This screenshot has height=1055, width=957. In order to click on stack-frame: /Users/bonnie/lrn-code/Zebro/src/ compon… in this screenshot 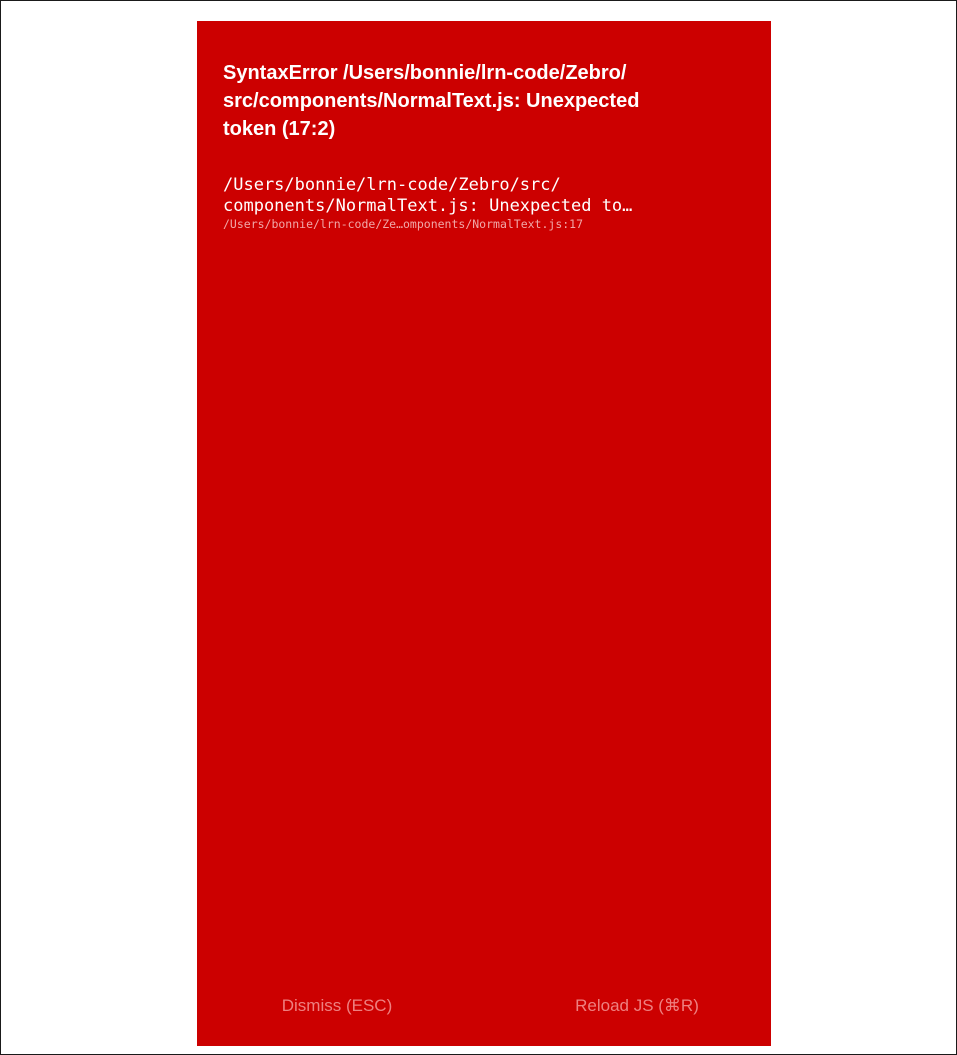, I will do `click(488, 203)`.